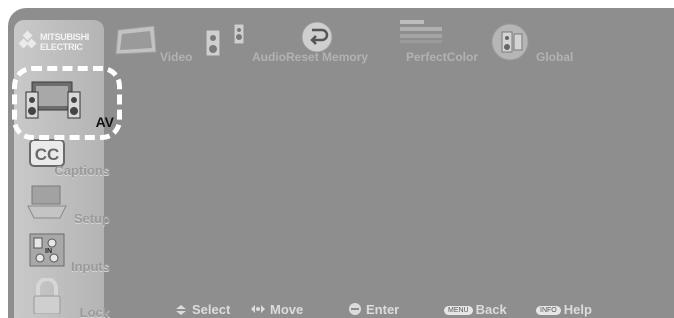 The width and height of the screenshot is (674, 318). I want to click on hint-help: INFO Help, so click(564, 309).